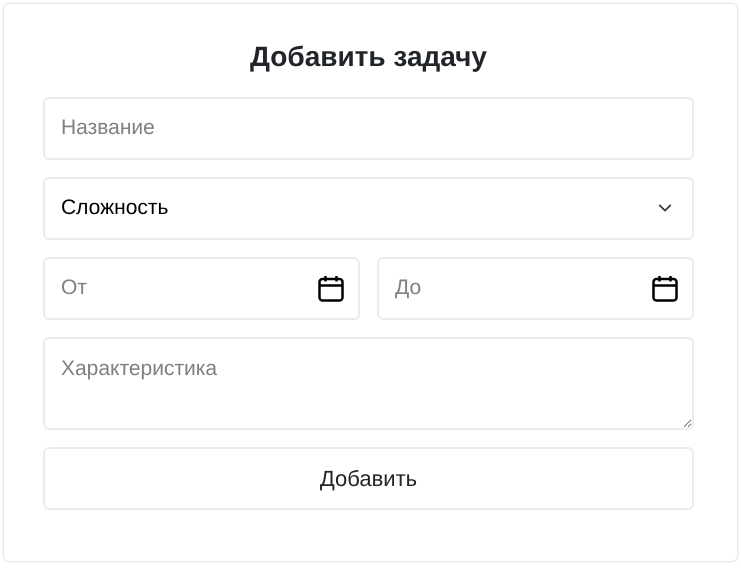 The height and width of the screenshot is (568, 741). What do you see at coordinates (368, 57) in the screenshot?
I see `form-title: Добавить задачу` at bounding box center [368, 57].